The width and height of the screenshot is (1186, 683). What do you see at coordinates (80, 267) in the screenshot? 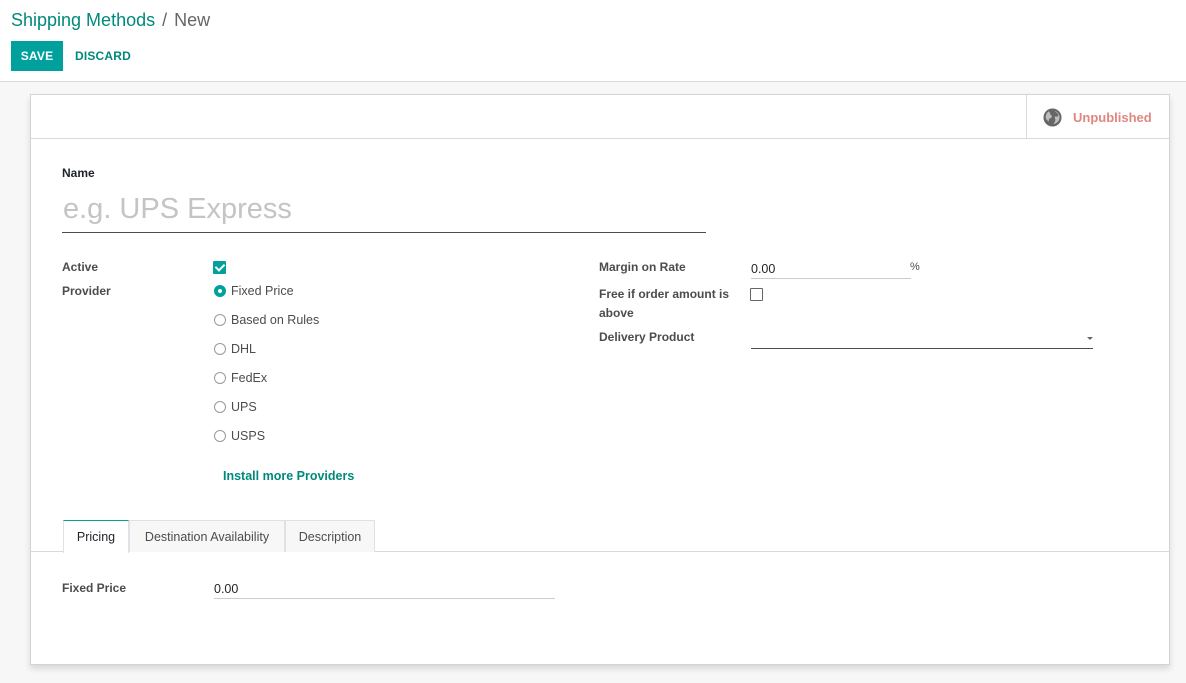
I see `active-label: Active` at bounding box center [80, 267].